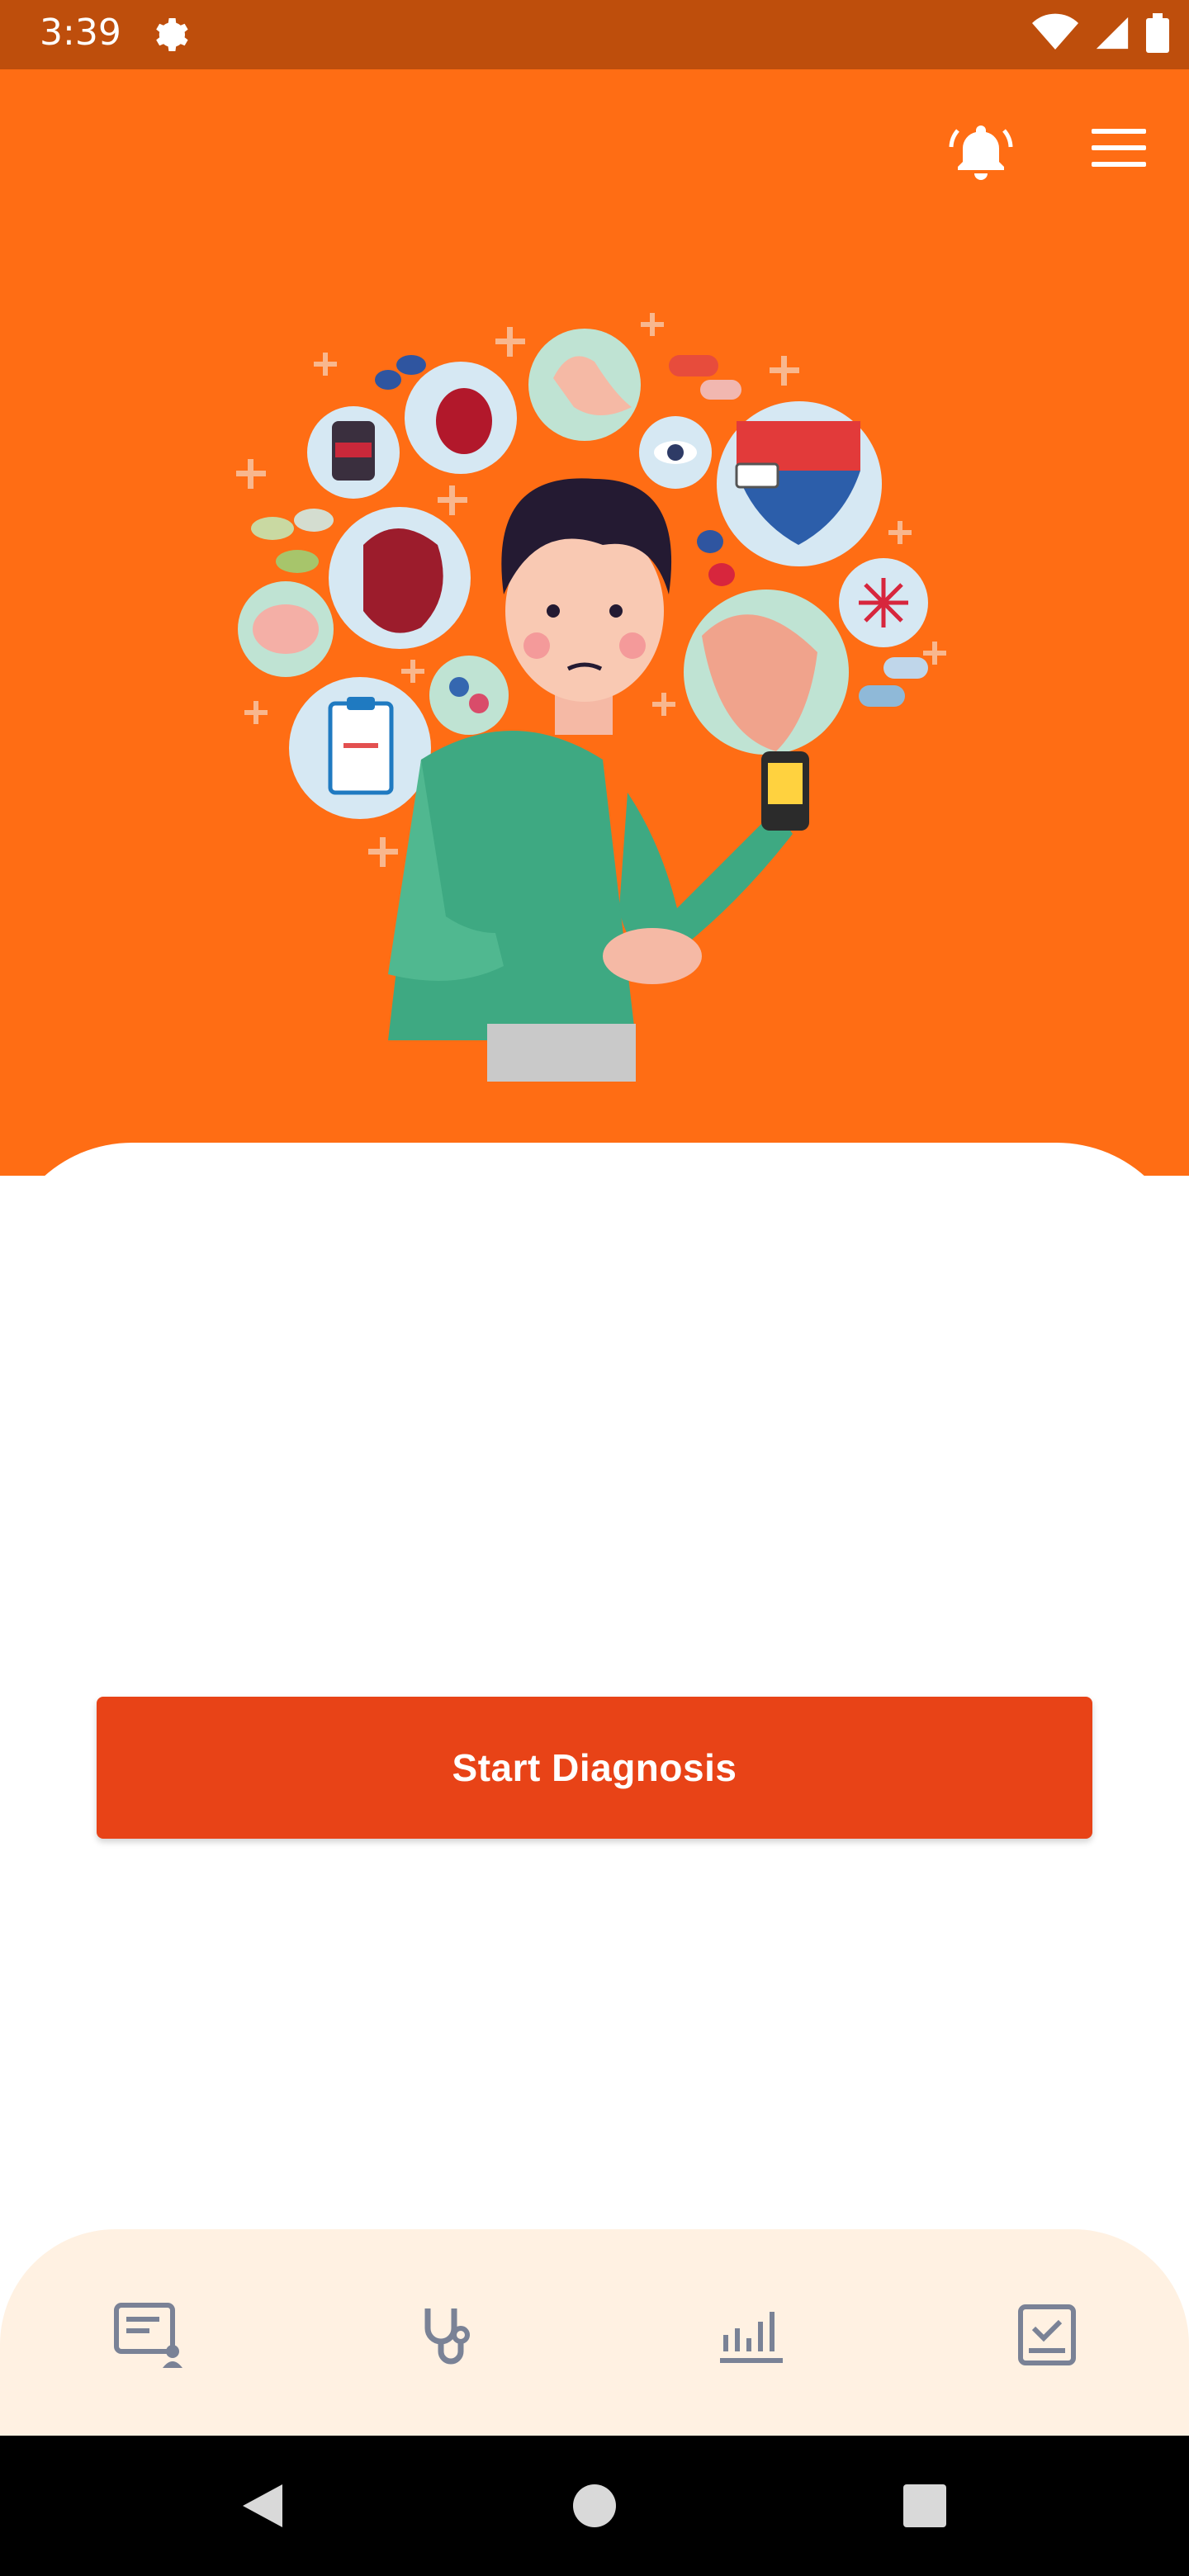  I want to click on home-icon, so click(594, 2508).